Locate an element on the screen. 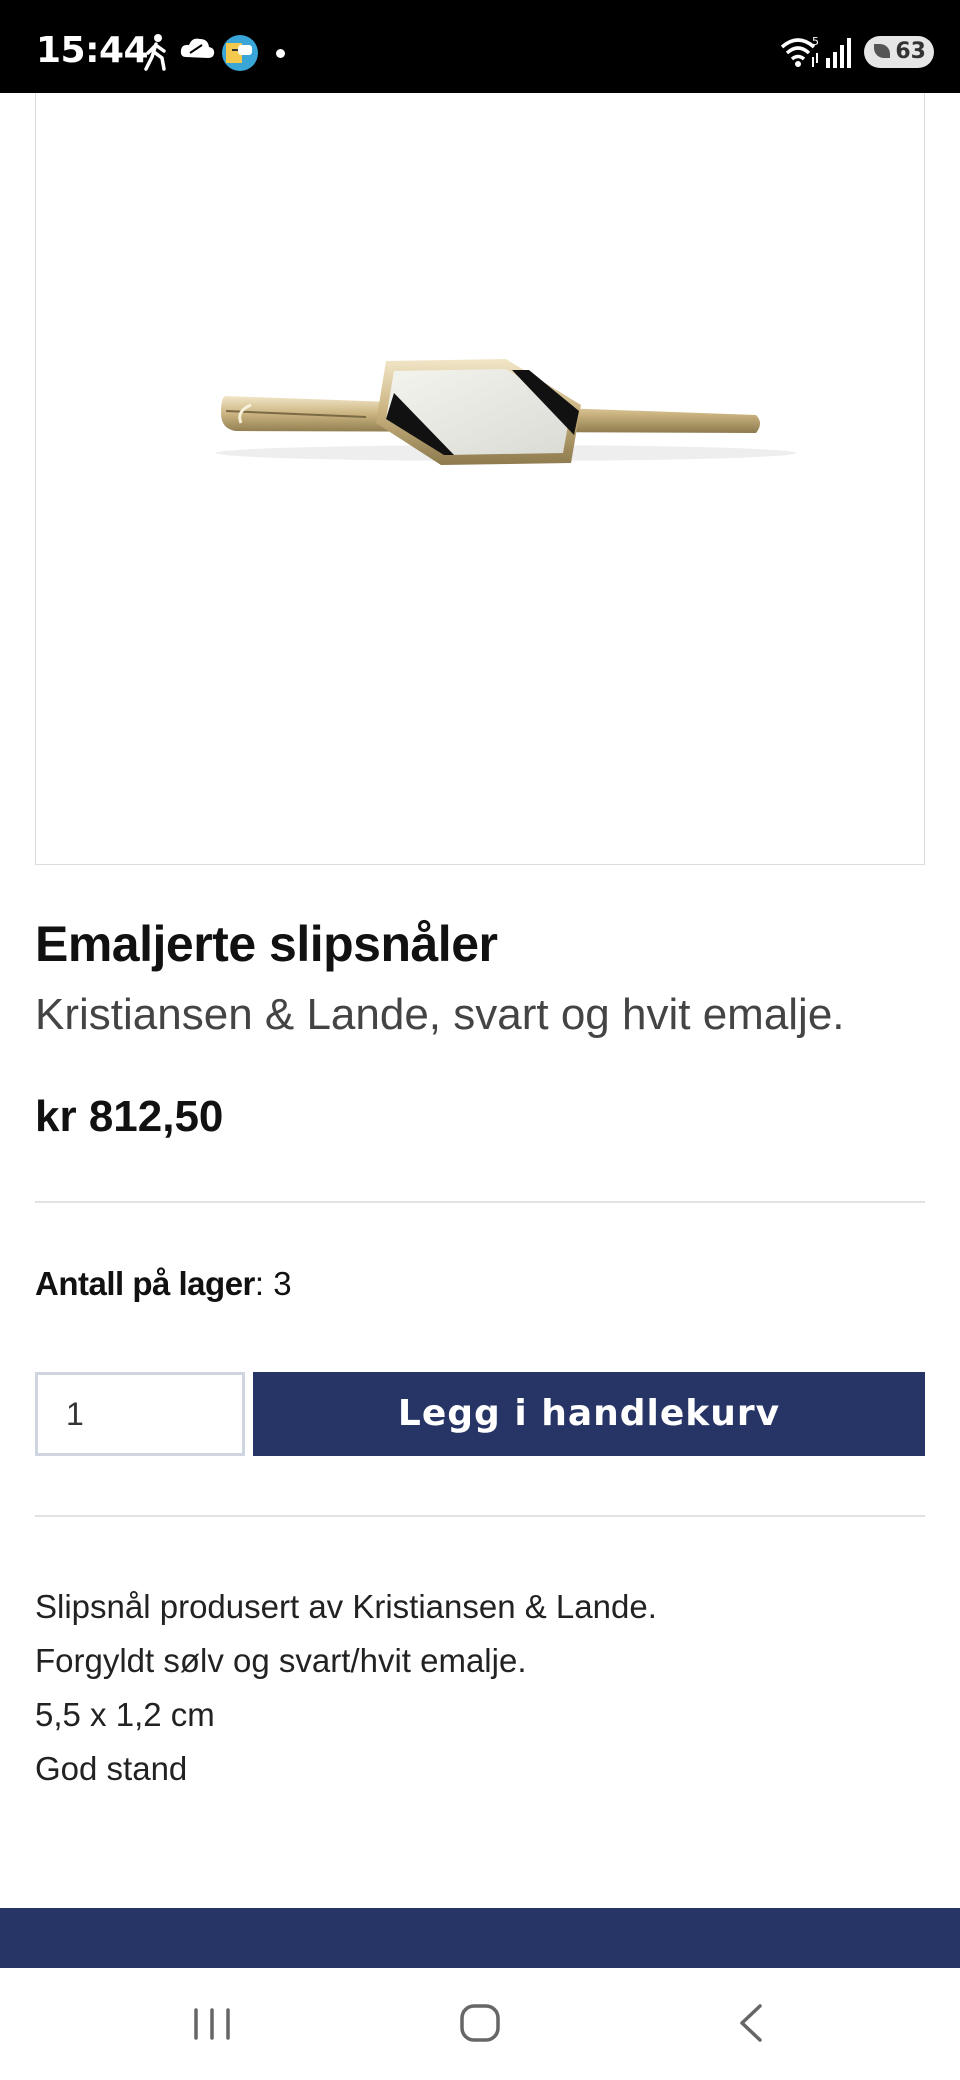  dot-icon is located at coordinates (280, 53).